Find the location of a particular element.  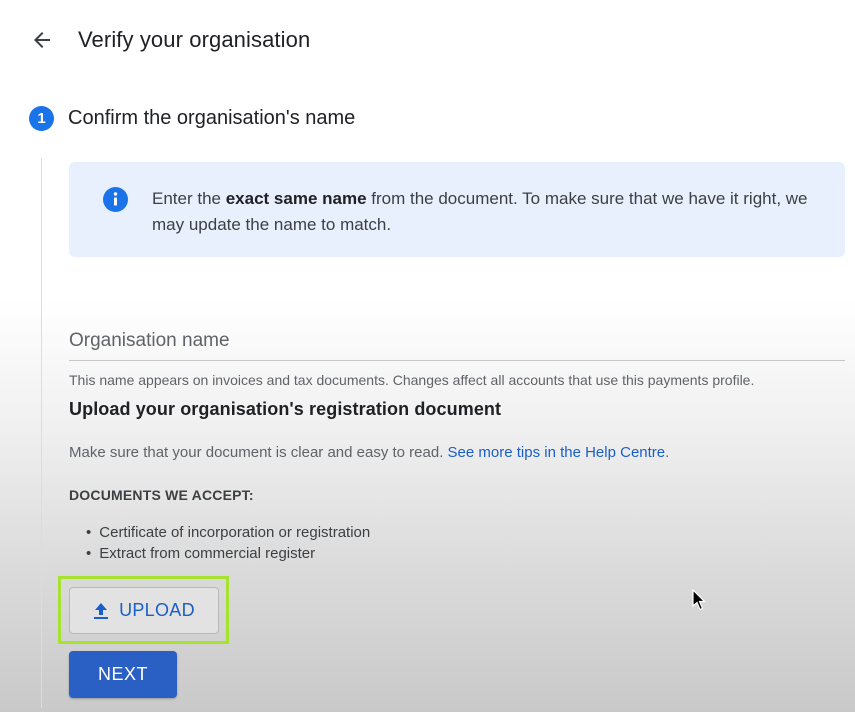

upload-button-label: UPLOAD is located at coordinates (157, 610).